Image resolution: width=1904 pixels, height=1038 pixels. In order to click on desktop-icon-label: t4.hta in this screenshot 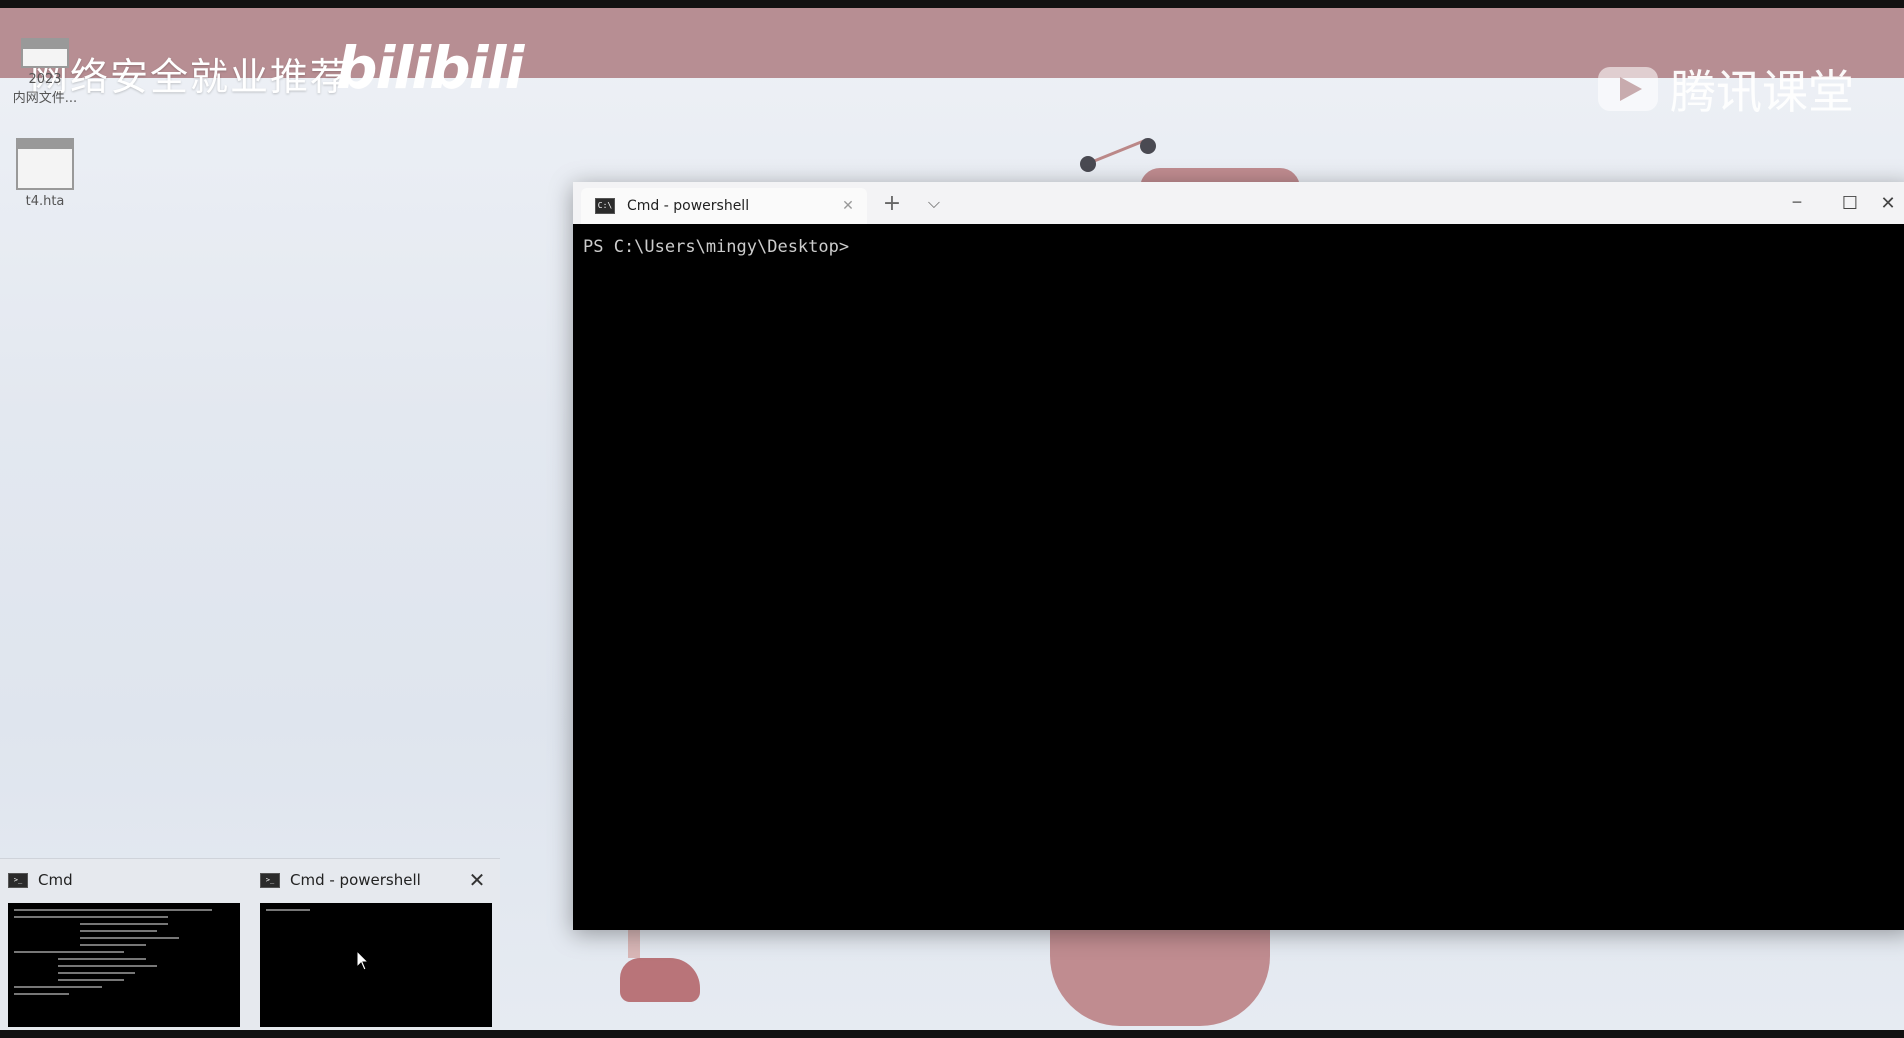, I will do `click(45, 201)`.